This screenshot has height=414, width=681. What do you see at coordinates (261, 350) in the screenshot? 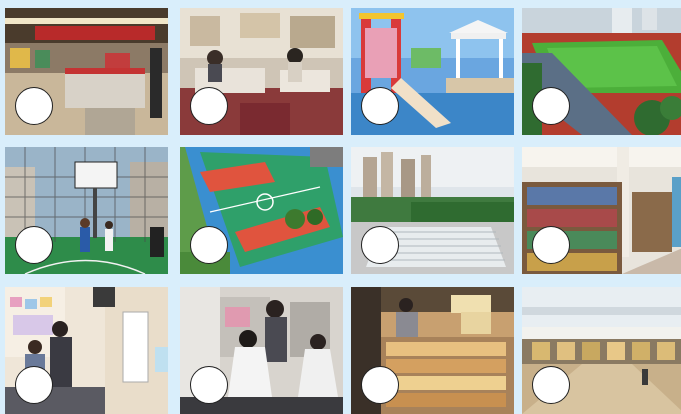
I see `picture-tile-salon` at bounding box center [261, 350].